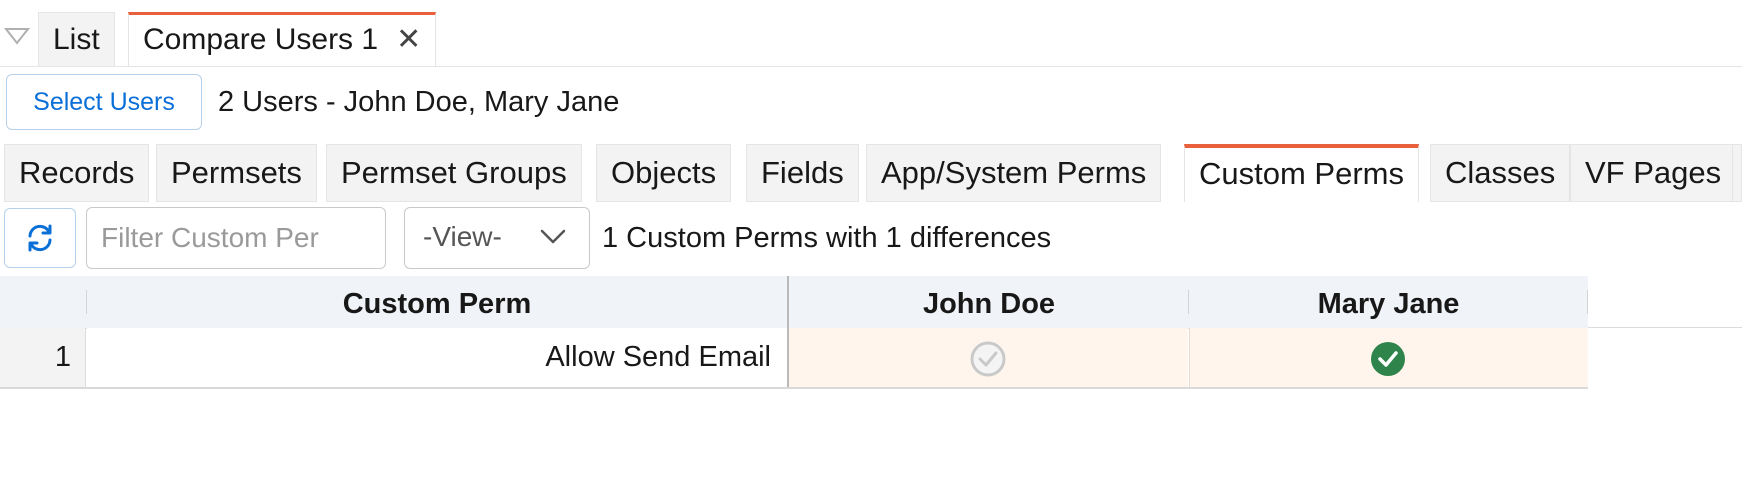 The width and height of the screenshot is (1742, 478). I want to click on tab-fields: Fields, so click(802, 173).